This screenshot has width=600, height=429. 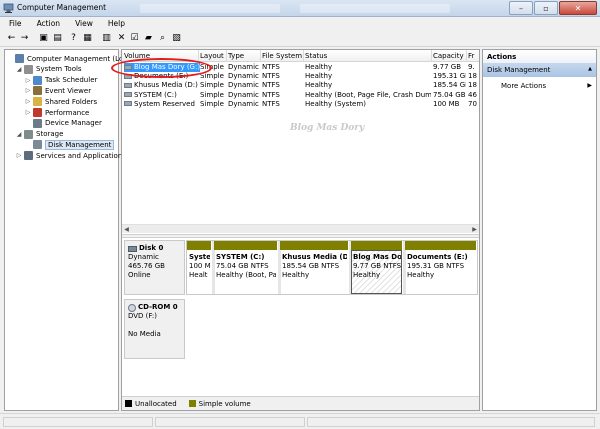 I want to click on column-header-fr: Fr, so click(x=473, y=56).